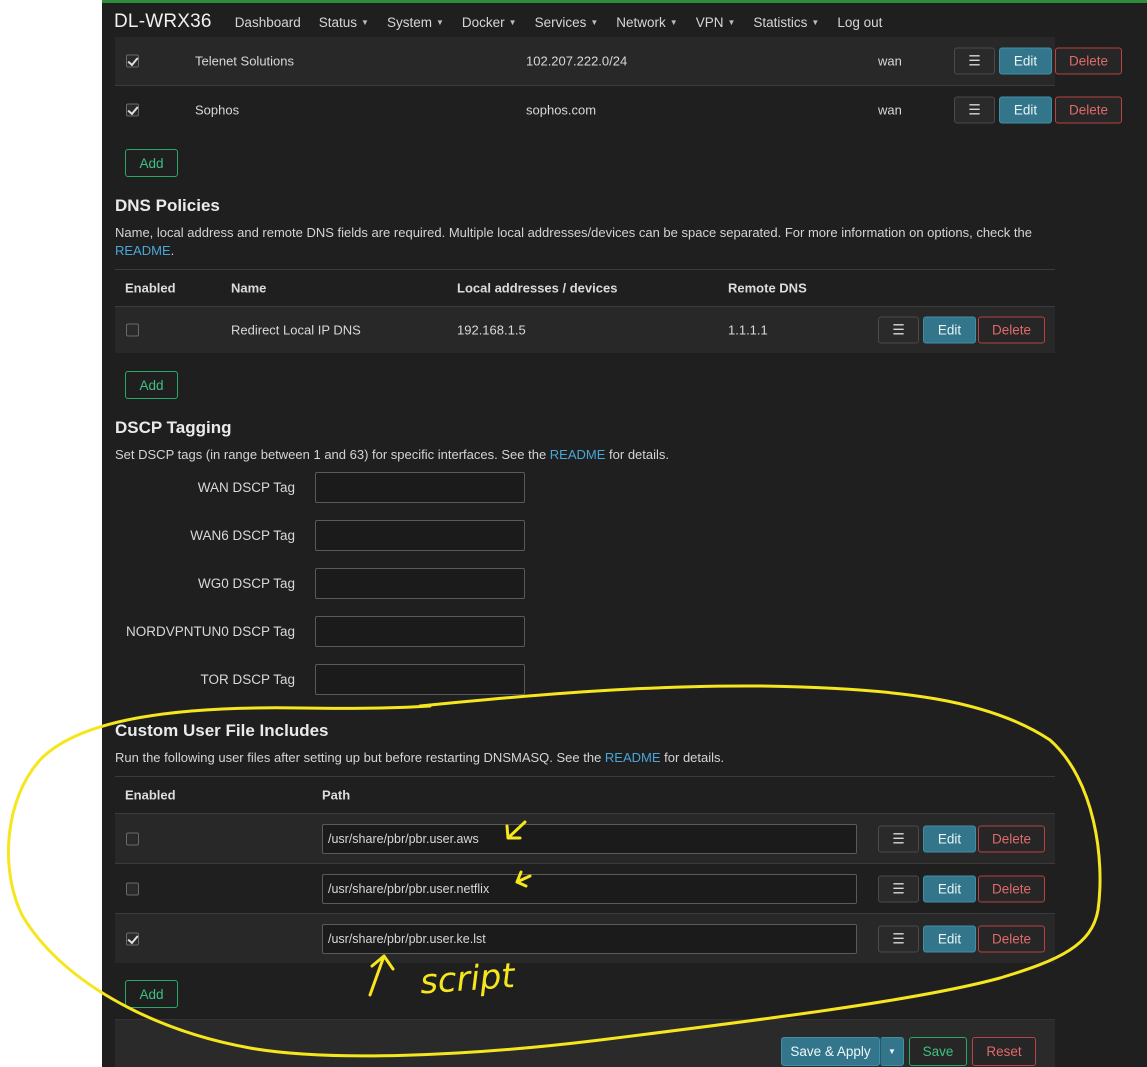 The width and height of the screenshot is (1147, 1067). What do you see at coordinates (167, 205) in the screenshot?
I see `dns-policies-title: DNS Policies` at bounding box center [167, 205].